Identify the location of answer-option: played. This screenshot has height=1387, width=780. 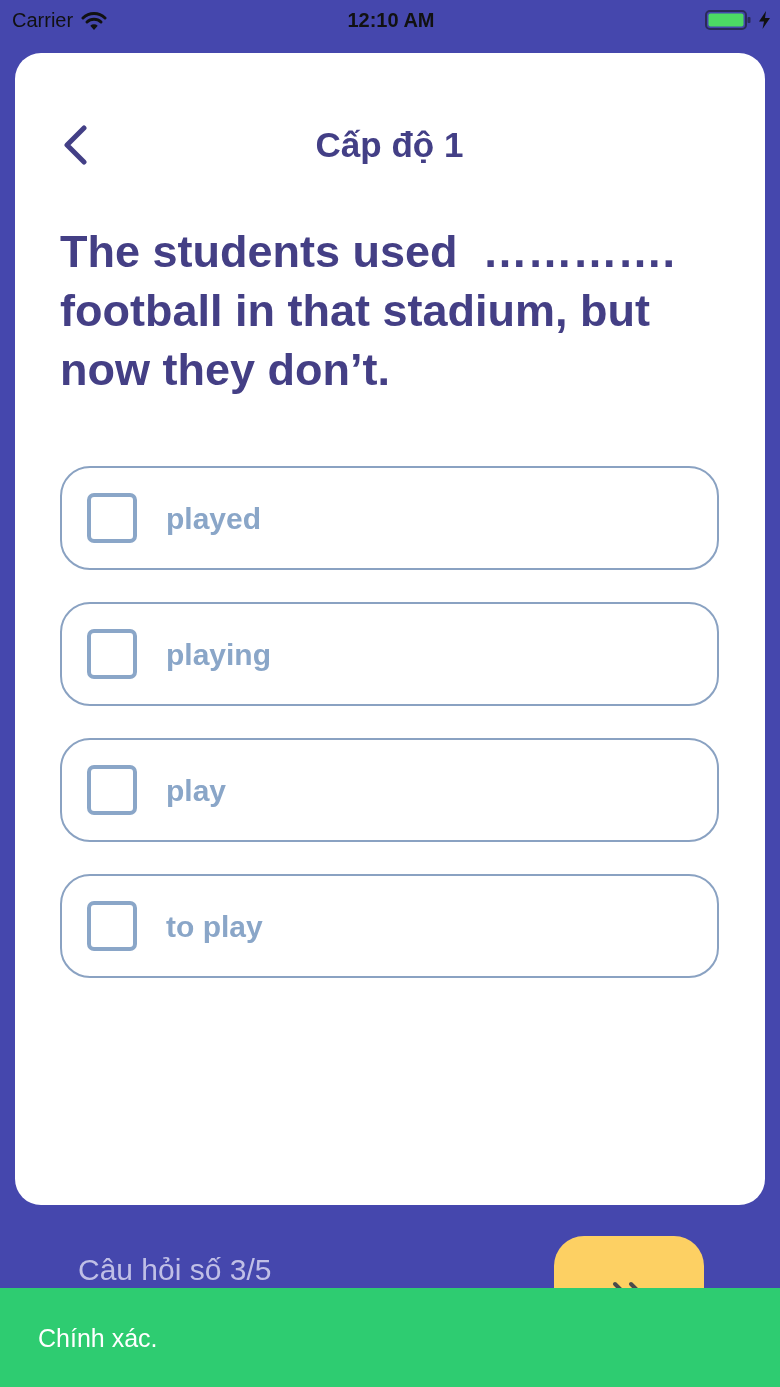
(389, 518).